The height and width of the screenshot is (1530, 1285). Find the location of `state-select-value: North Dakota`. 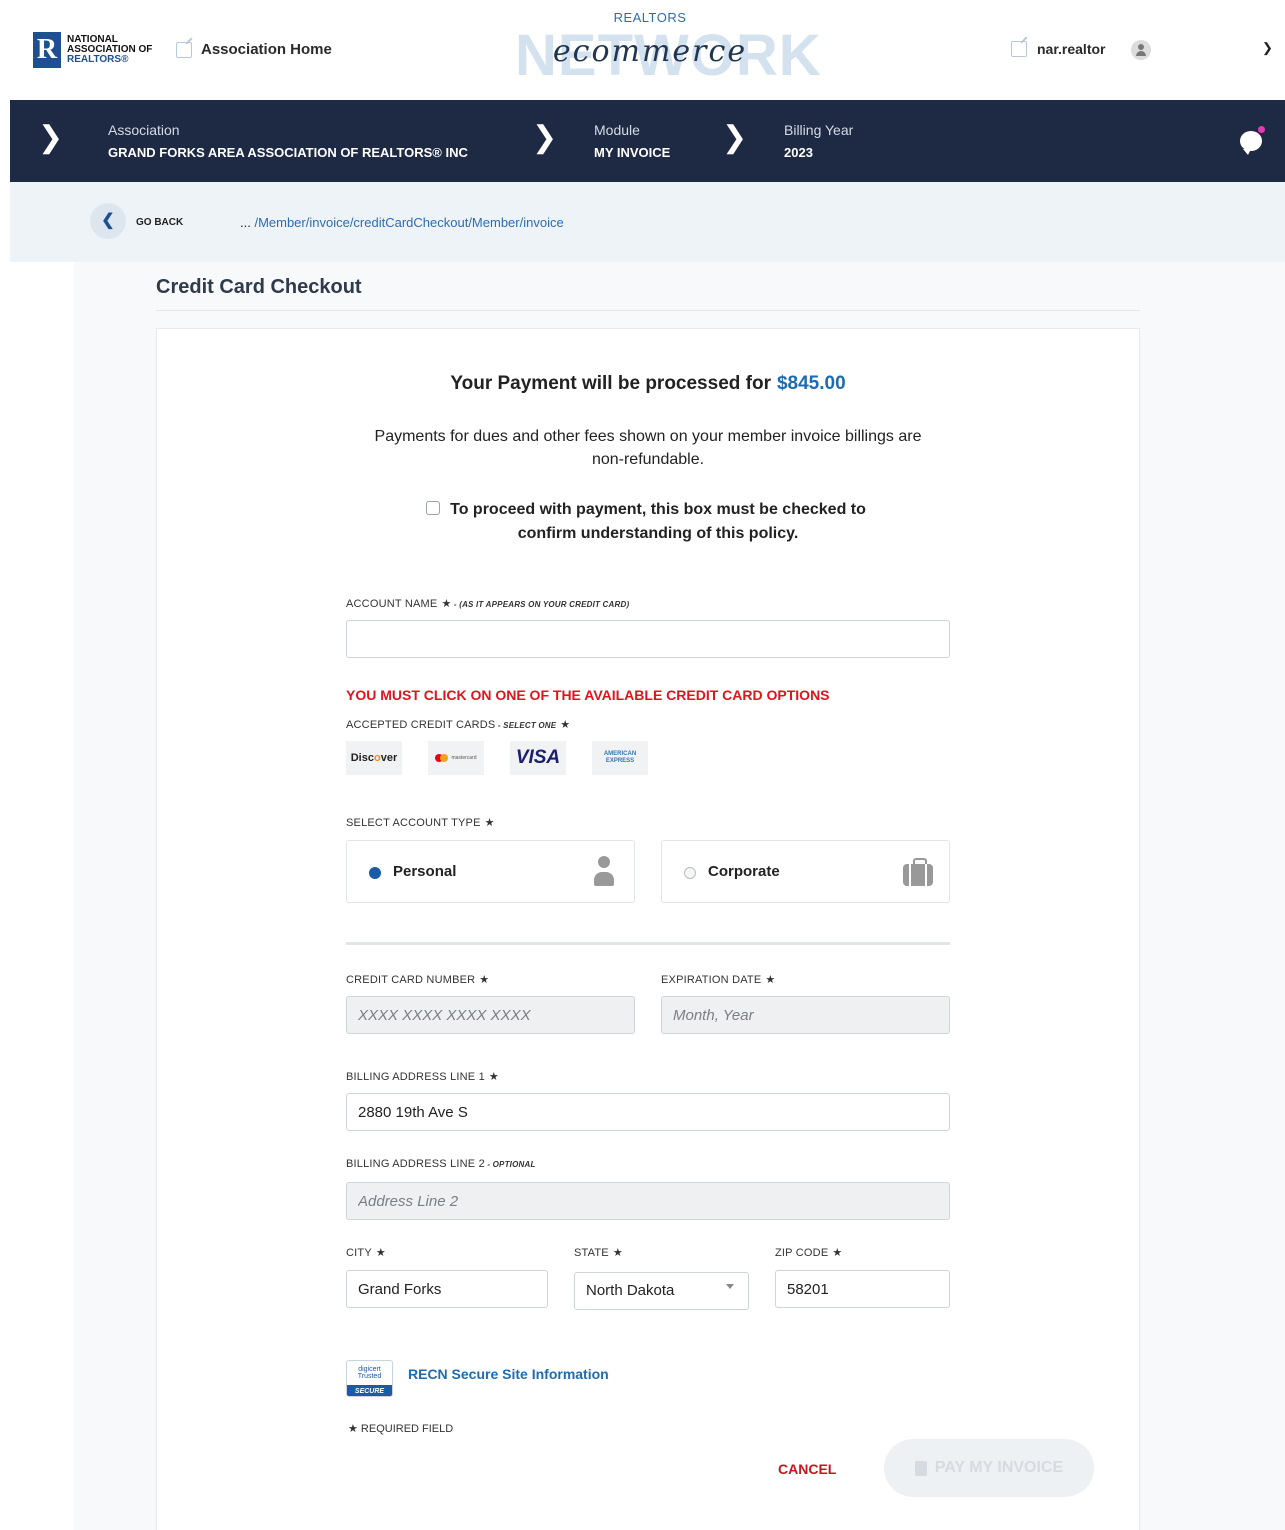

state-select-value: North Dakota is located at coordinates (630, 1290).